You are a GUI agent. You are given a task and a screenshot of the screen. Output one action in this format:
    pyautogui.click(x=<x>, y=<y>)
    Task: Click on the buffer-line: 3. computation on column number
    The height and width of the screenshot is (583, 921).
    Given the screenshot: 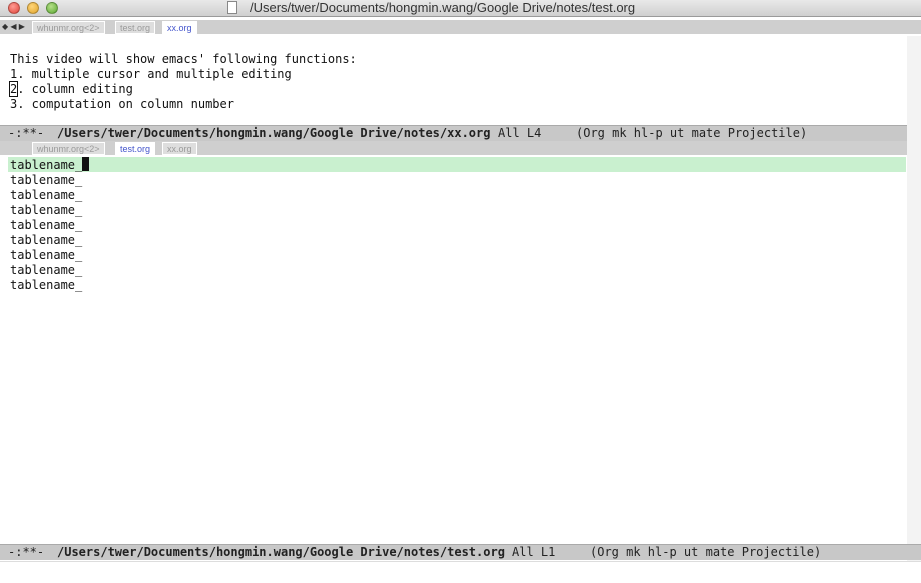 What is the action you would take?
    pyautogui.click(x=122, y=104)
    